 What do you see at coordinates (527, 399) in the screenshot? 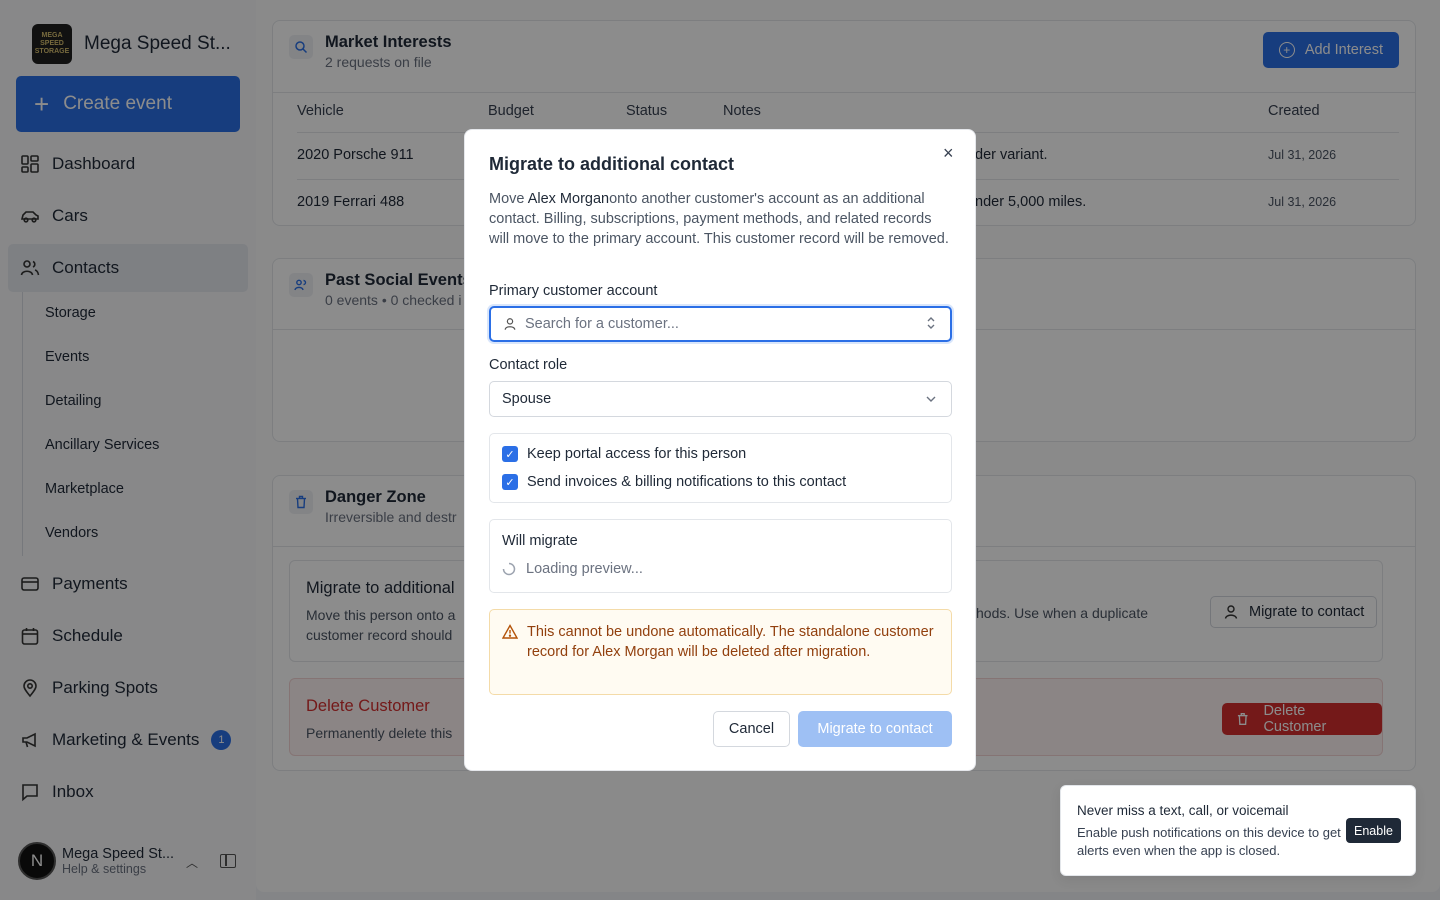
I see `contact-role-value: Spouse` at bounding box center [527, 399].